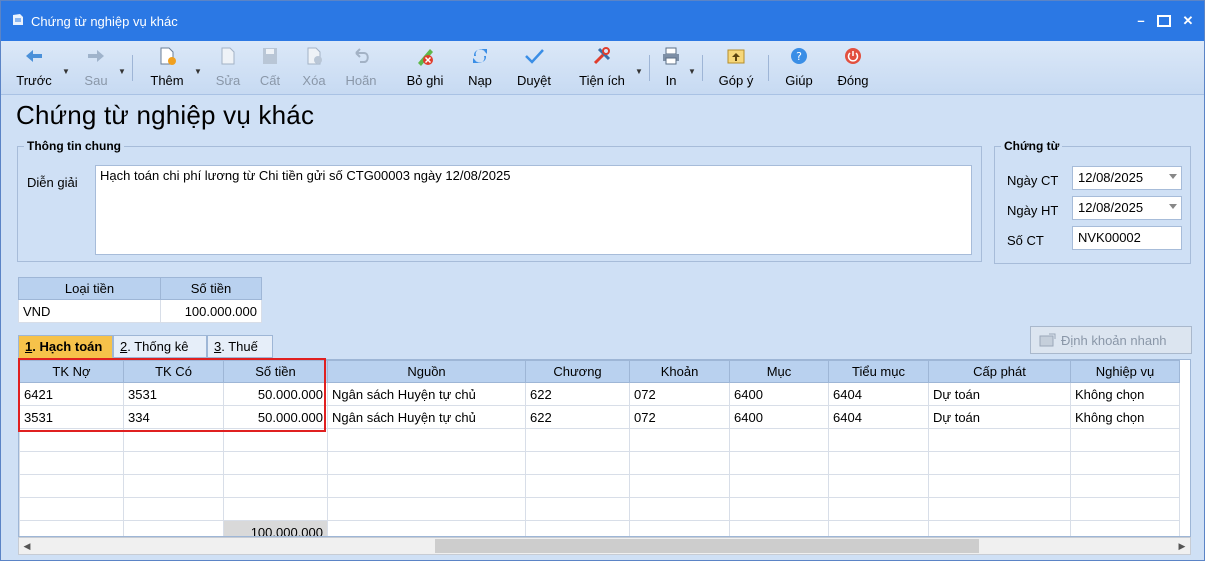  What do you see at coordinates (270, 68) in the screenshot?
I see `save-button: Cất` at bounding box center [270, 68].